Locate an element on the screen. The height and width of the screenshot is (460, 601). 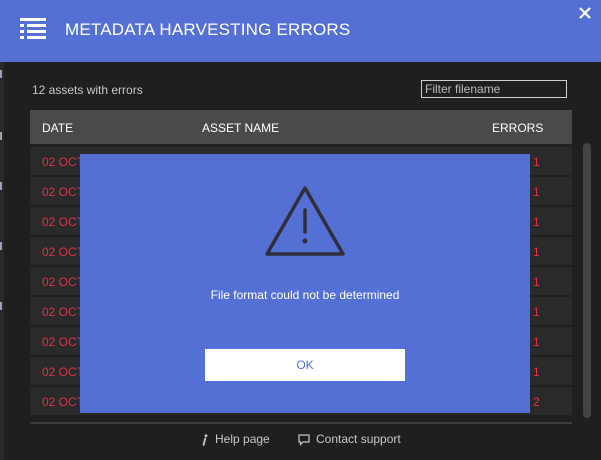
modal-header: METADATA HARVESTING ERRORS is located at coordinates (300, 31).